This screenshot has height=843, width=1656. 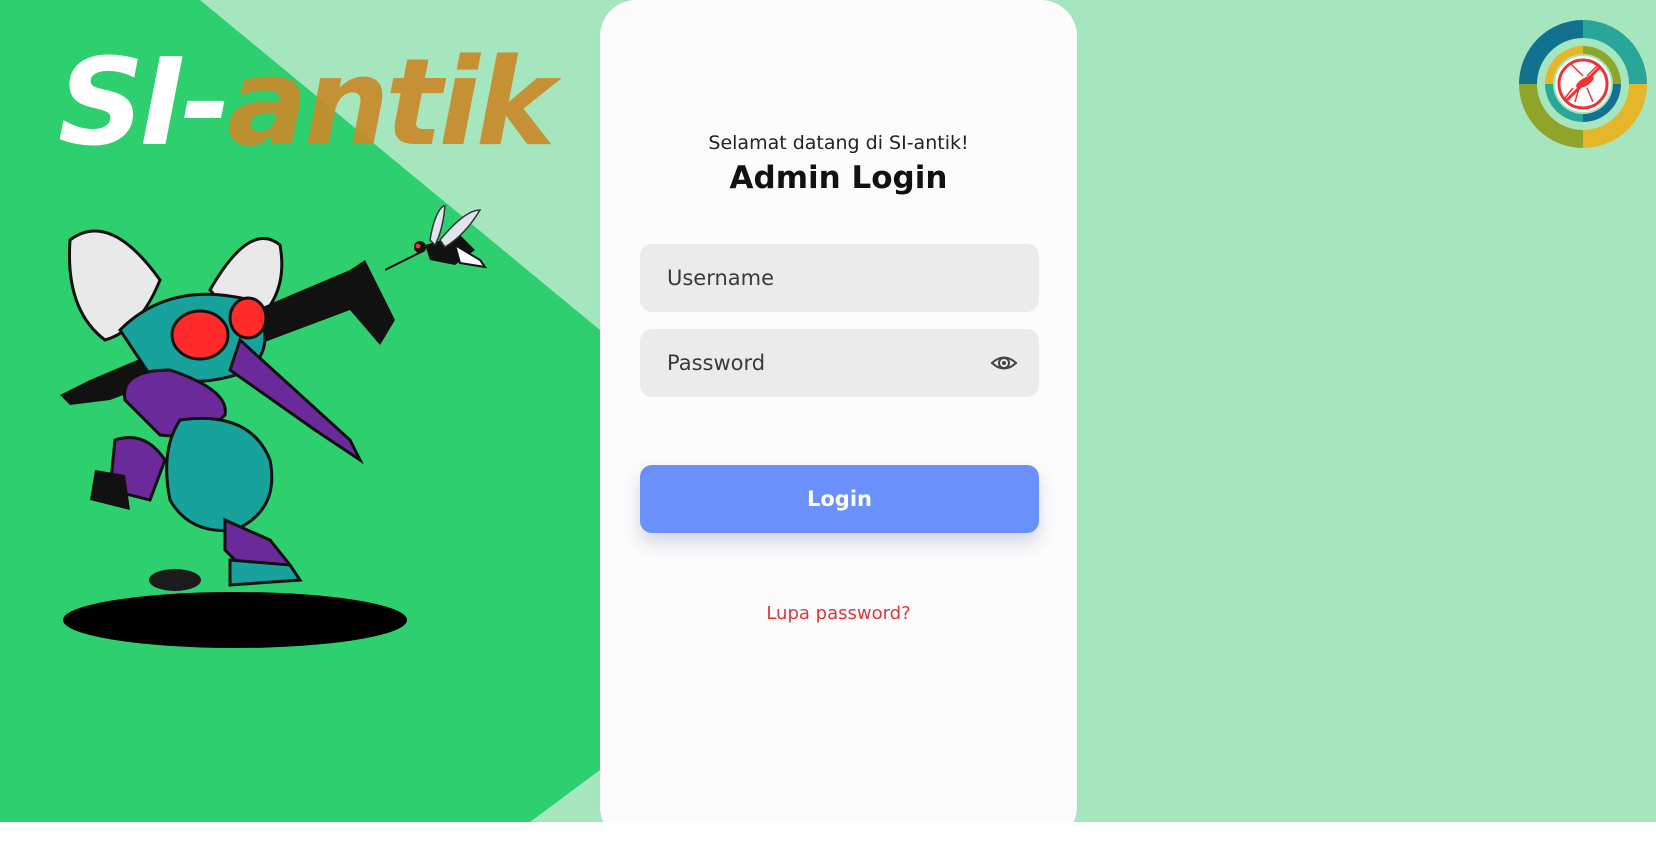 What do you see at coordinates (839, 363) in the screenshot?
I see `password-input` at bounding box center [839, 363].